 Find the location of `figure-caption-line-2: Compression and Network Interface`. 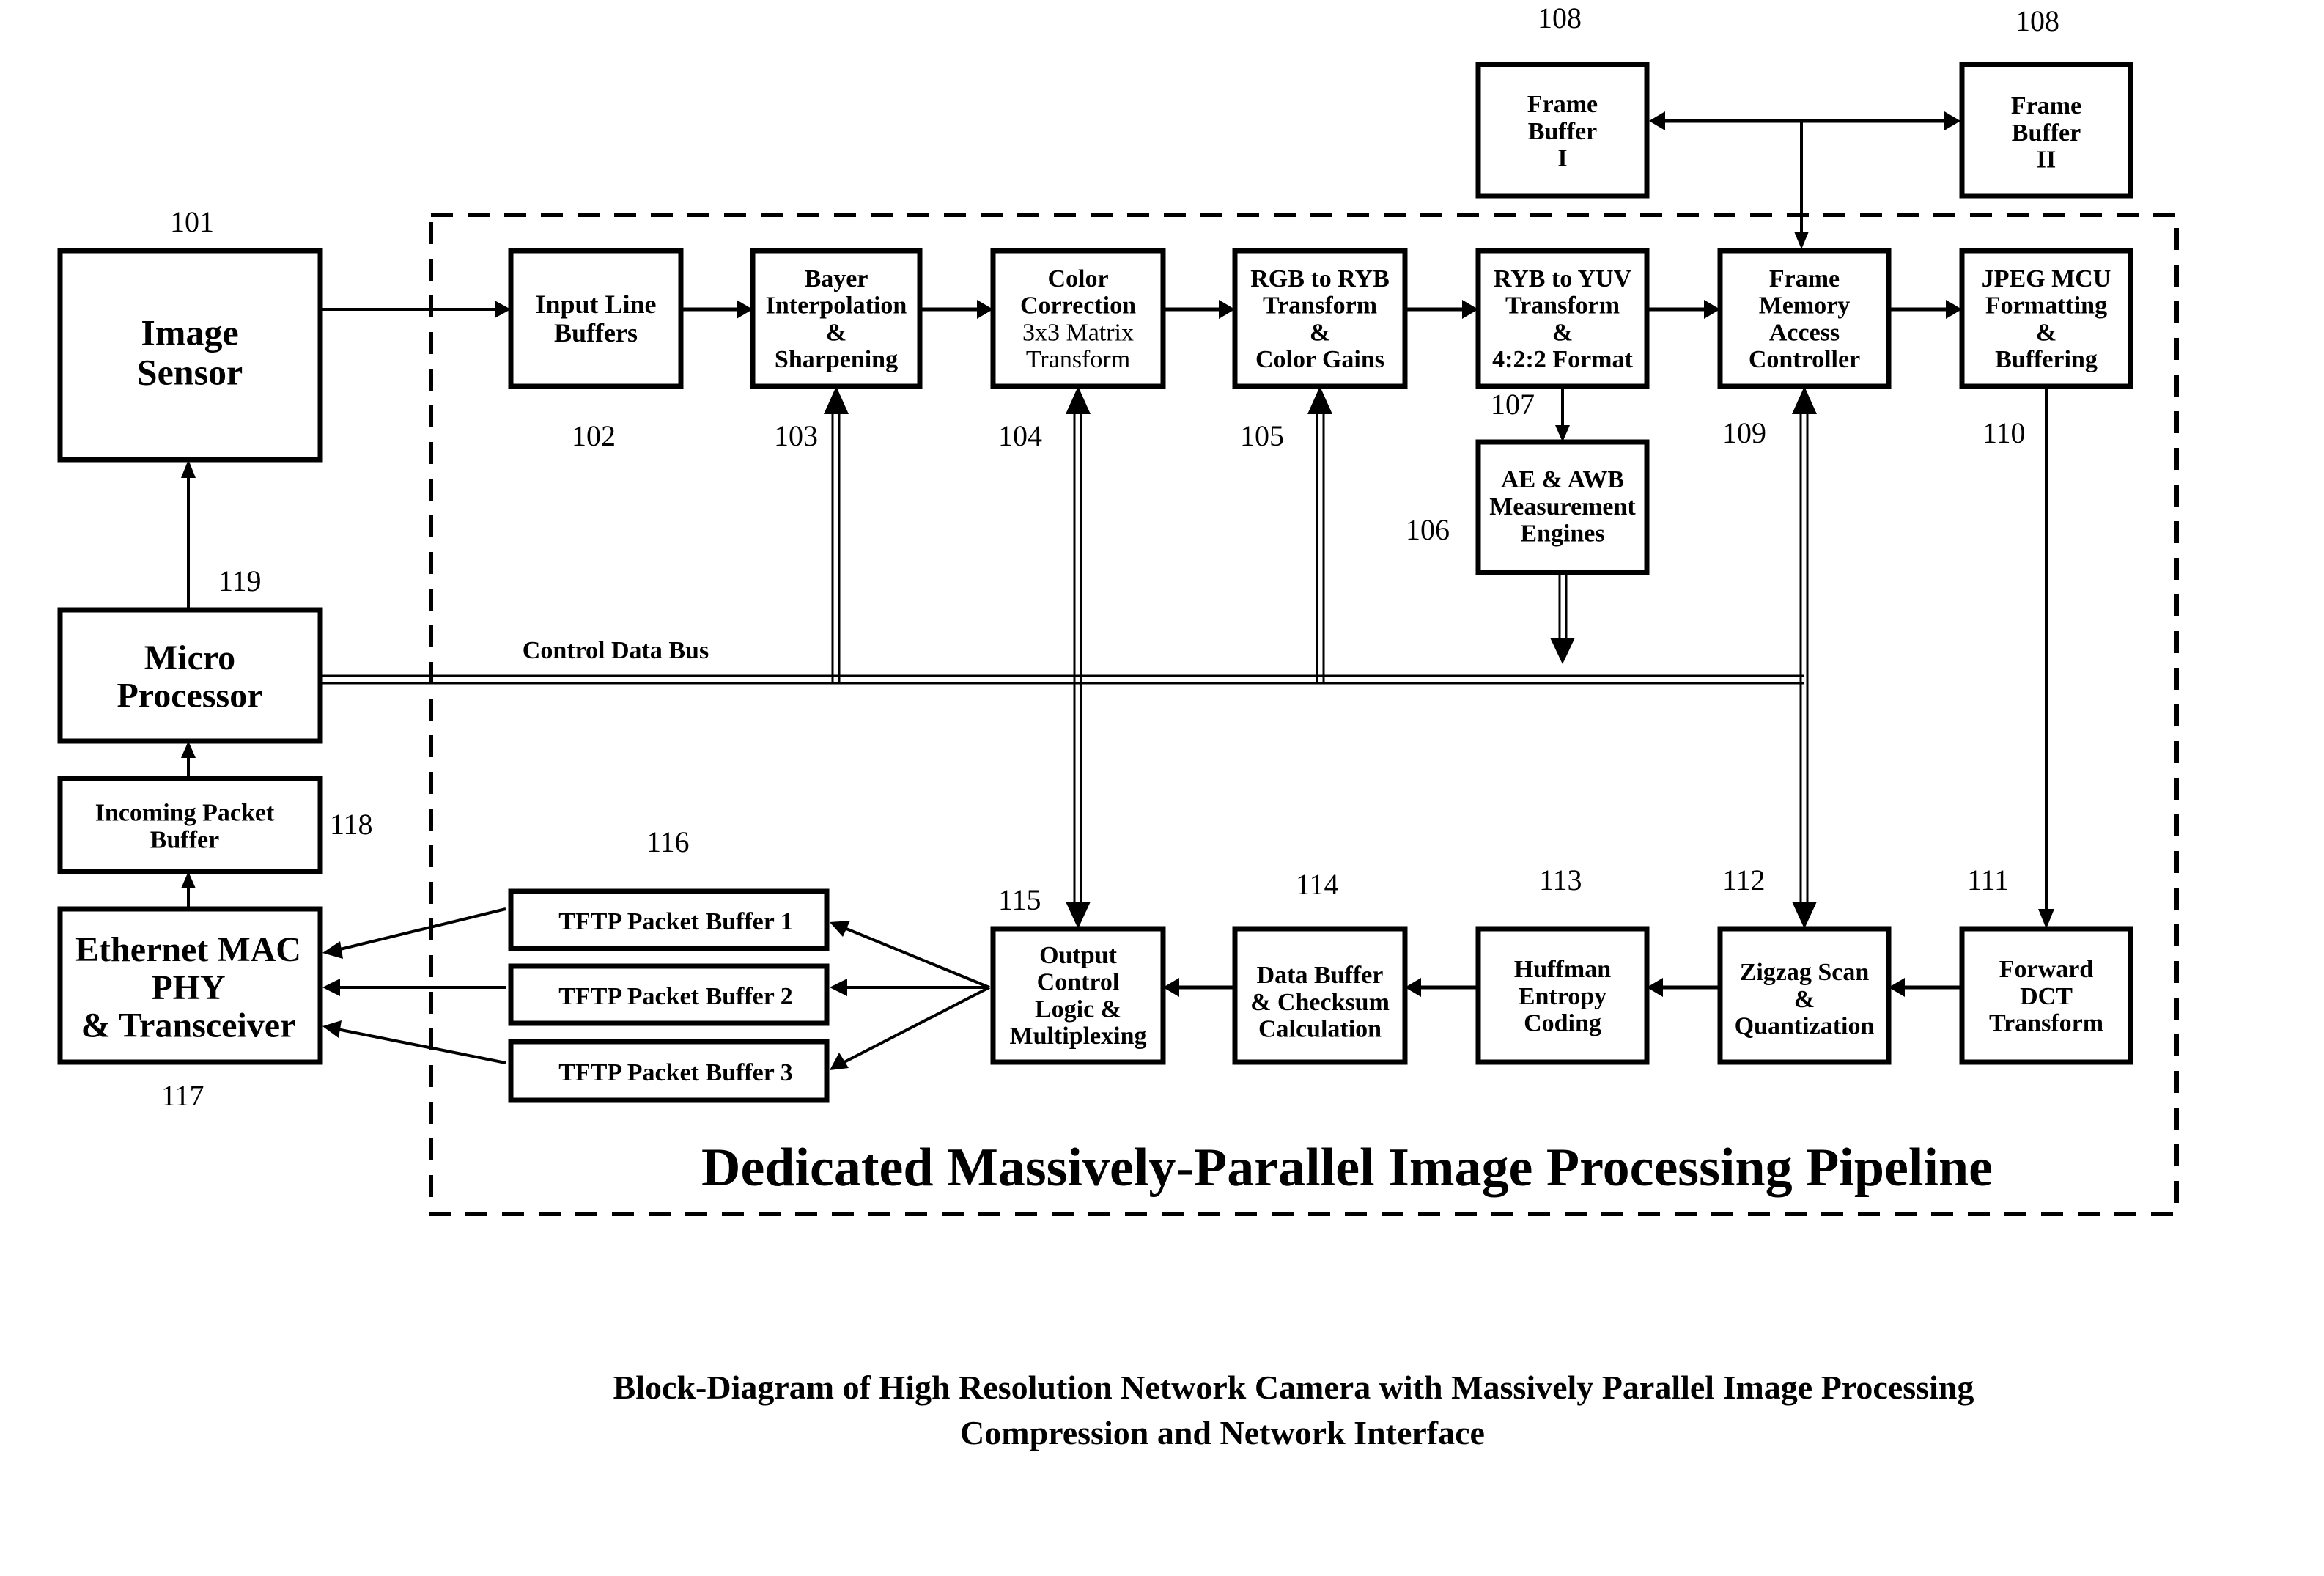

figure-caption-line-2: Compression and Network Interface is located at coordinates (1222, 1432).